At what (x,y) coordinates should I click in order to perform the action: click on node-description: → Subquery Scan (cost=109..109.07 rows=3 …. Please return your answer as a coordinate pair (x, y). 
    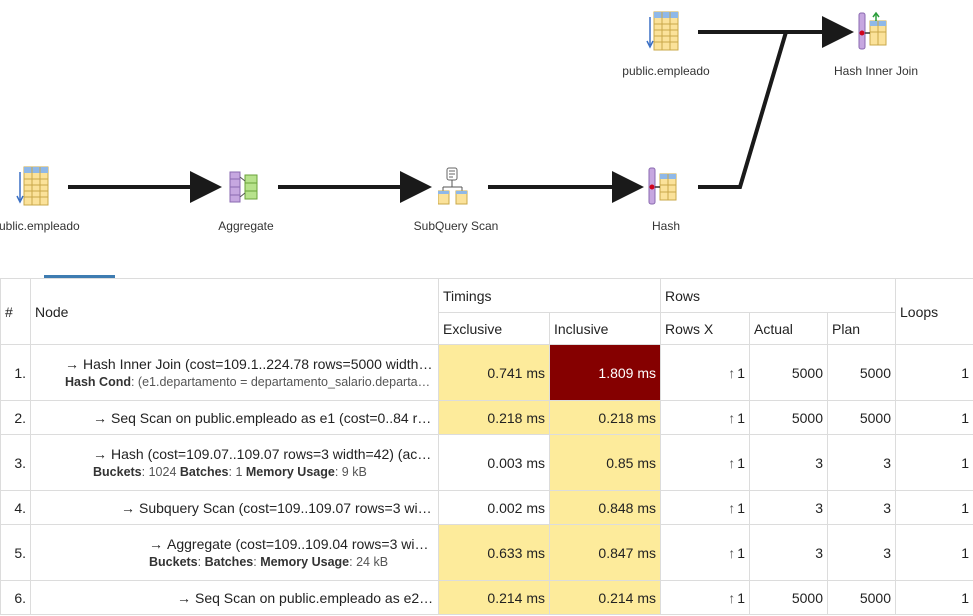
    Looking at the image, I should click on (277, 508).